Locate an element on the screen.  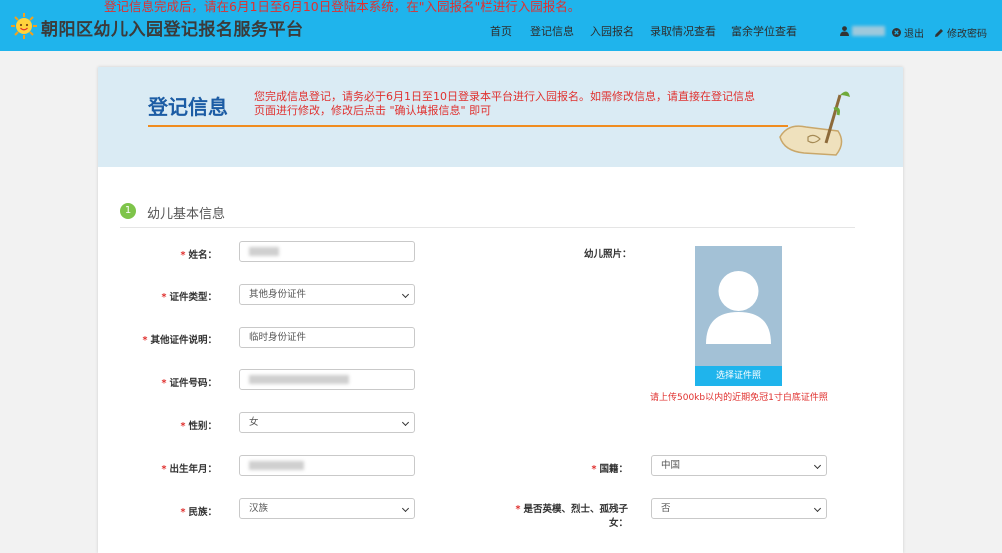
nav-registration-info: 登记信息 is located at coordinates (552, 31).